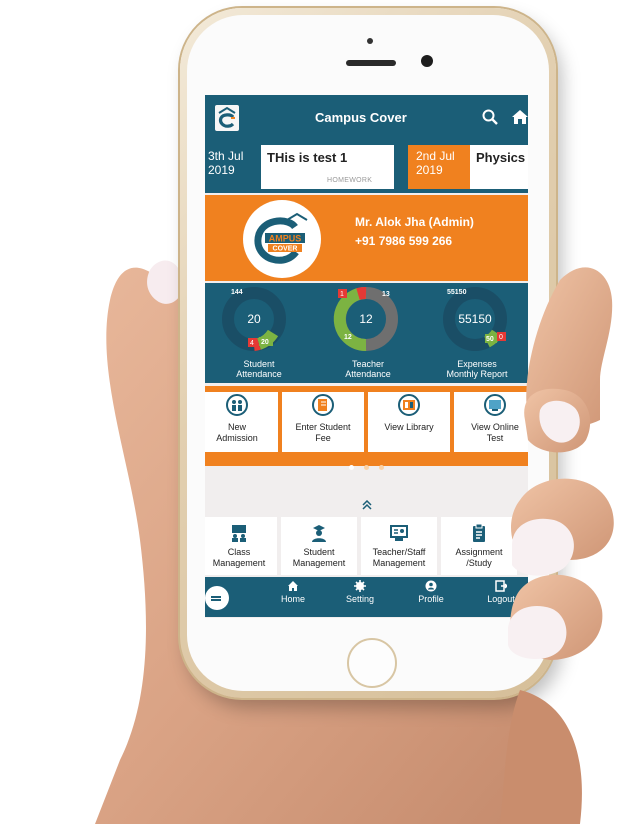 This screenshot has height=824, width=631. Describe the element at coordinates (327, 167) in the screenshot. I see `notice-card: THis is test 1 HOMEWORK` at that location.